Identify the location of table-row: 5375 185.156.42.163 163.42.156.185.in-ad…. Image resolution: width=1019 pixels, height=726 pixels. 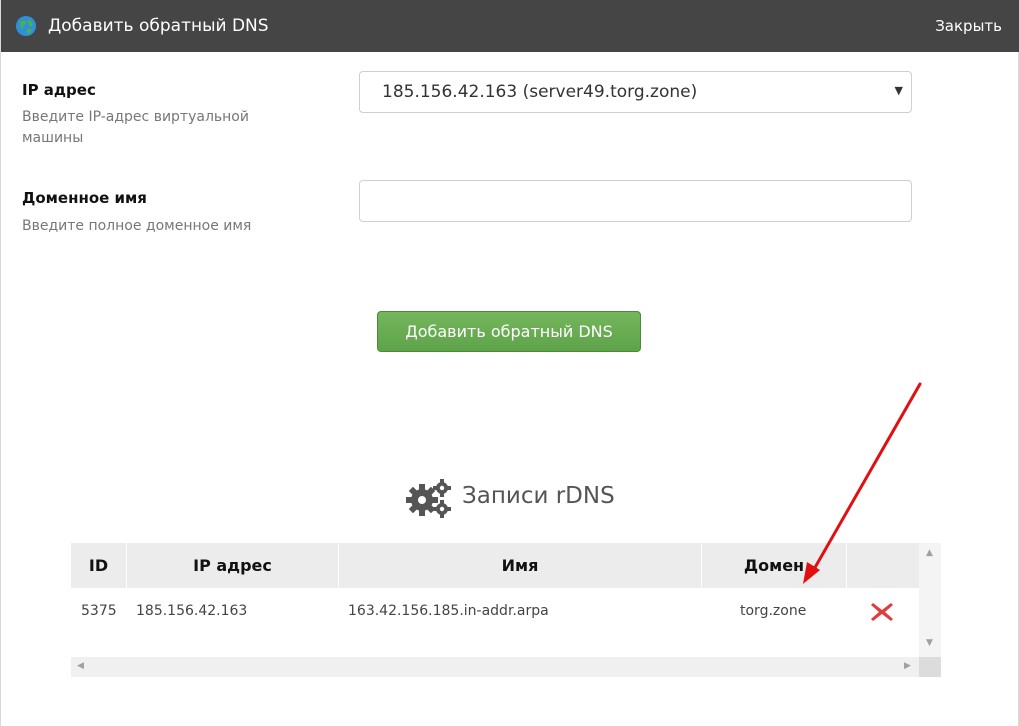
(495, 611).